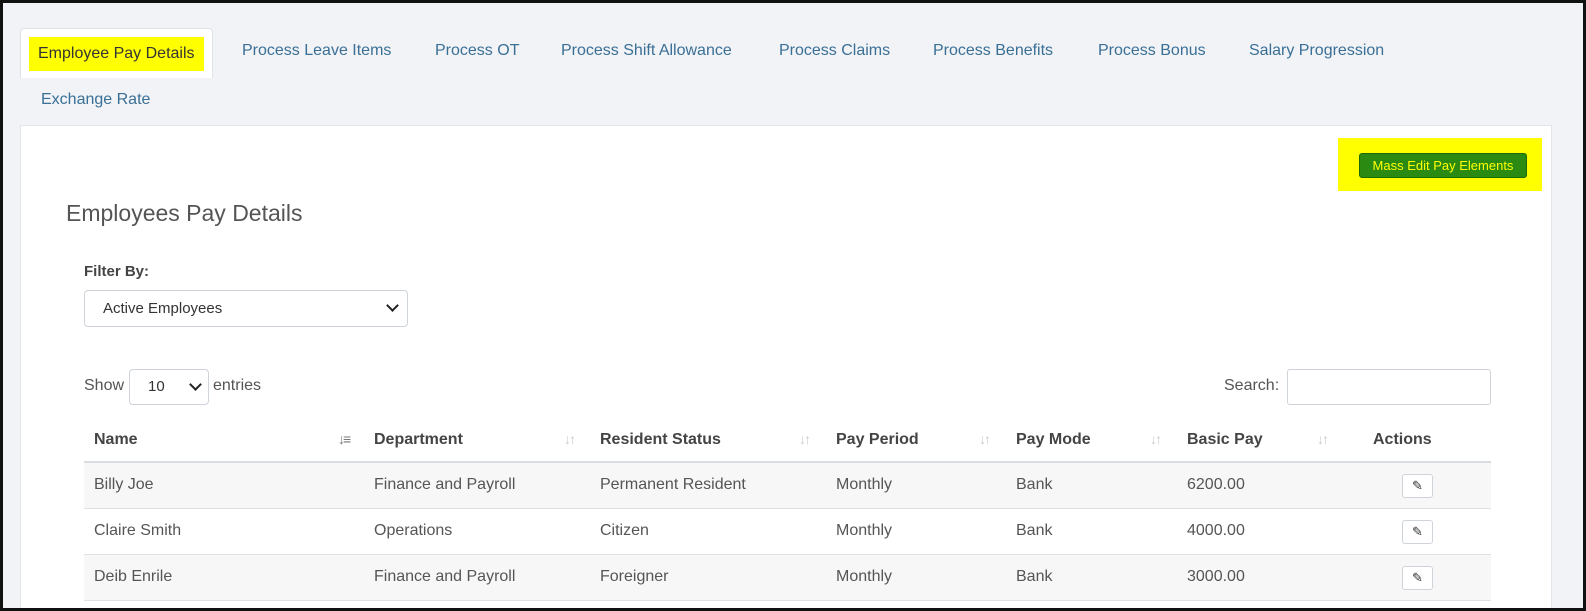  What do you see at coordinates (660, 440) in the screenshot?
I see `column-header-resident-status: Resident Status` at bounding box center [660, 440].